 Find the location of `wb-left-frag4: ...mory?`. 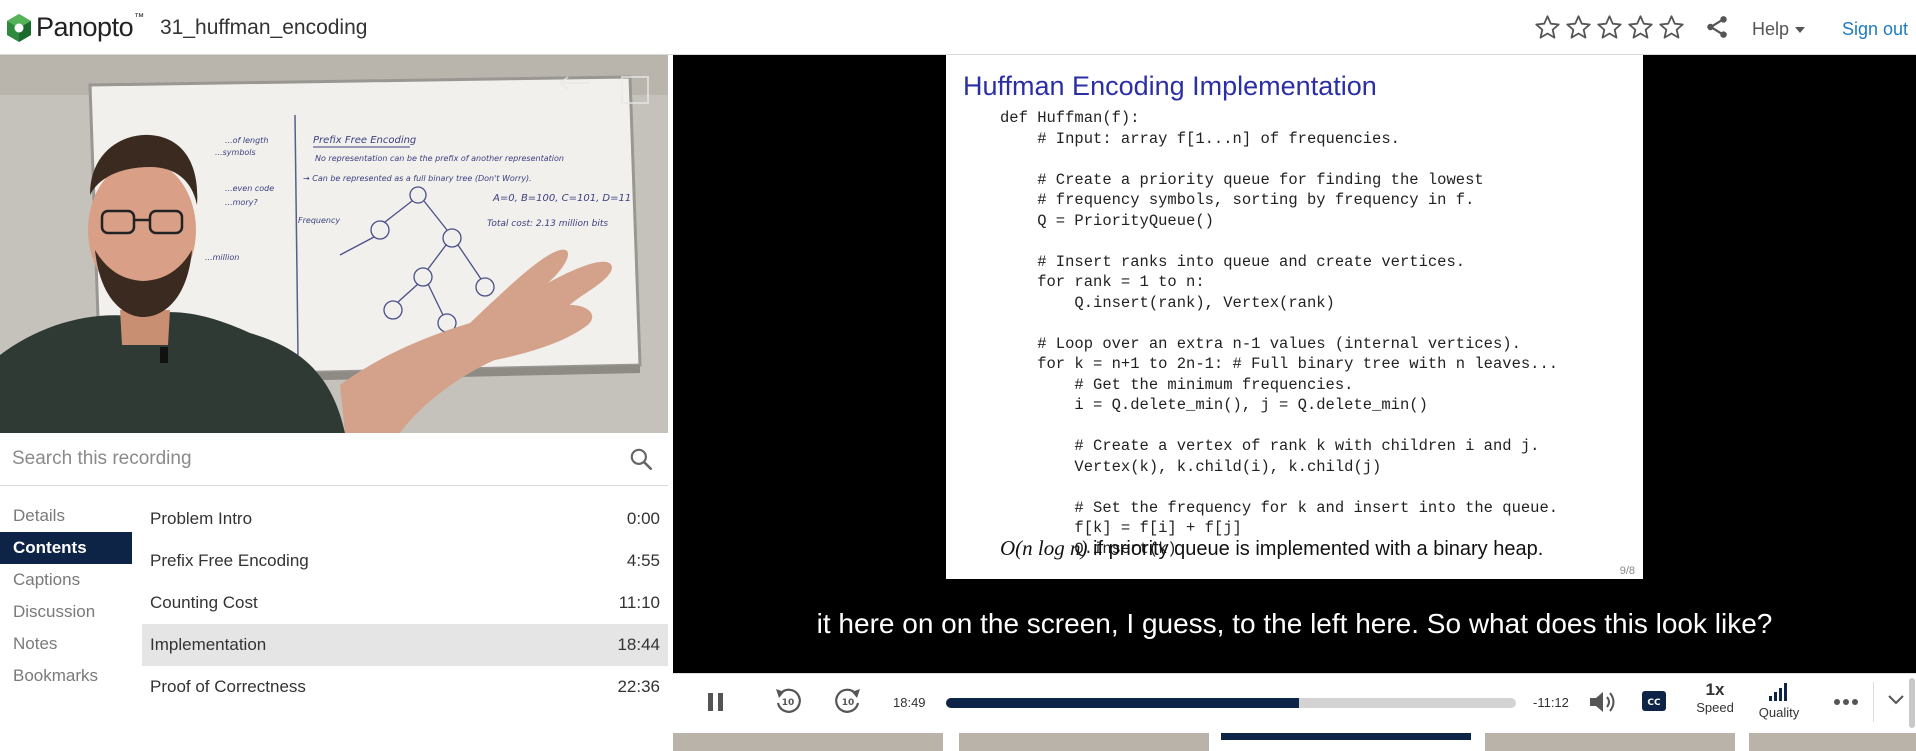

wb-left-frag4: ...mory? is located at coordinates (241, 202).